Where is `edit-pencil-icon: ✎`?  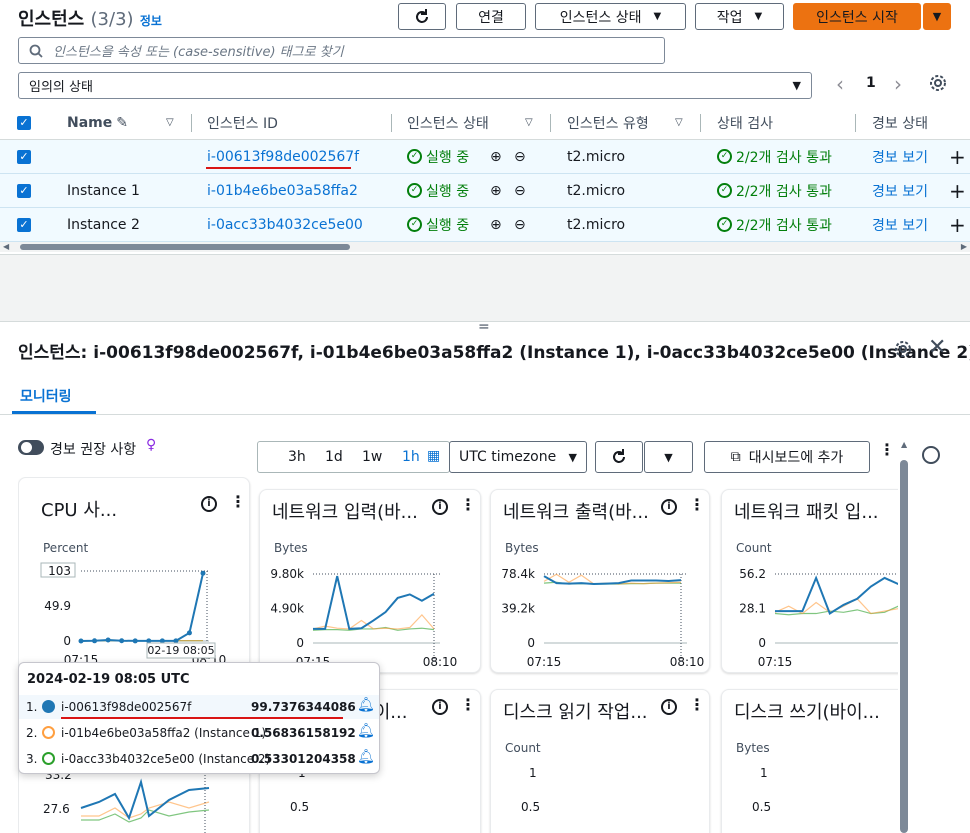
edit-pencil-icon: ✎ is located at coordinates (122, 122).